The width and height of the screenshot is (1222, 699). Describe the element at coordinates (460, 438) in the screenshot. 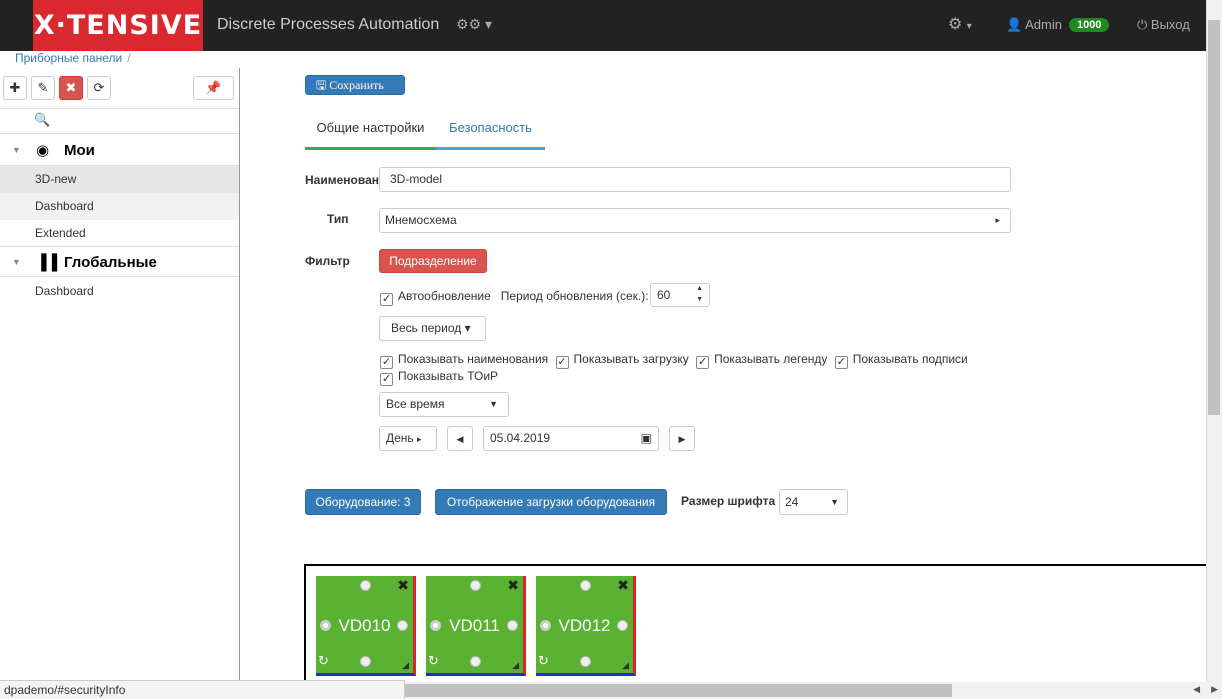

I see `prev-date-button: ◀` at that location.